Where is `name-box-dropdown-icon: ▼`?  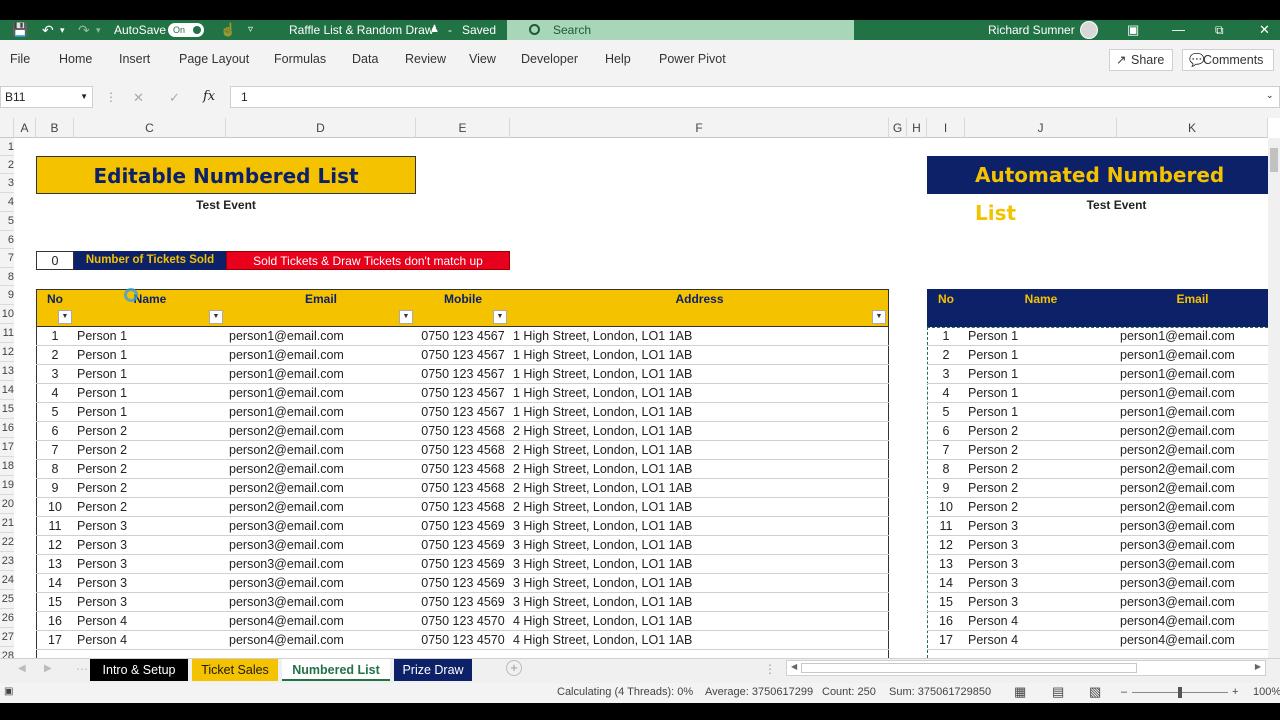 name-box-dropdown-icon: ▼ is located at coordinates (84, 97).